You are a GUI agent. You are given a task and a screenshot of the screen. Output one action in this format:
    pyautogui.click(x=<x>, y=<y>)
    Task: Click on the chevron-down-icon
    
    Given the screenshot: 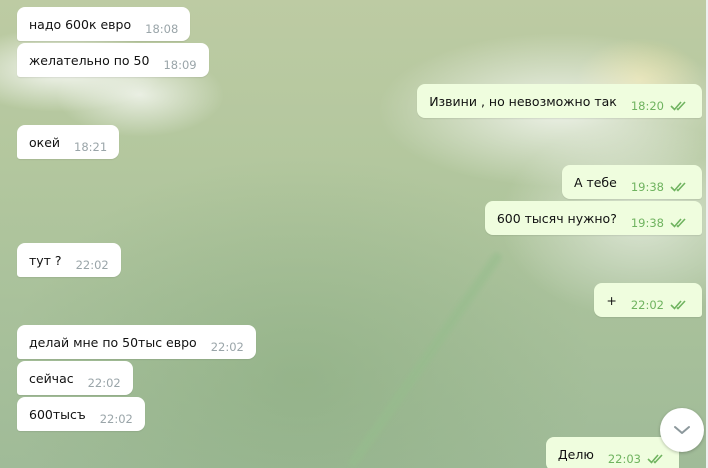 What is the action you would take?
    pyautogui.click(x=682, y=430)
    